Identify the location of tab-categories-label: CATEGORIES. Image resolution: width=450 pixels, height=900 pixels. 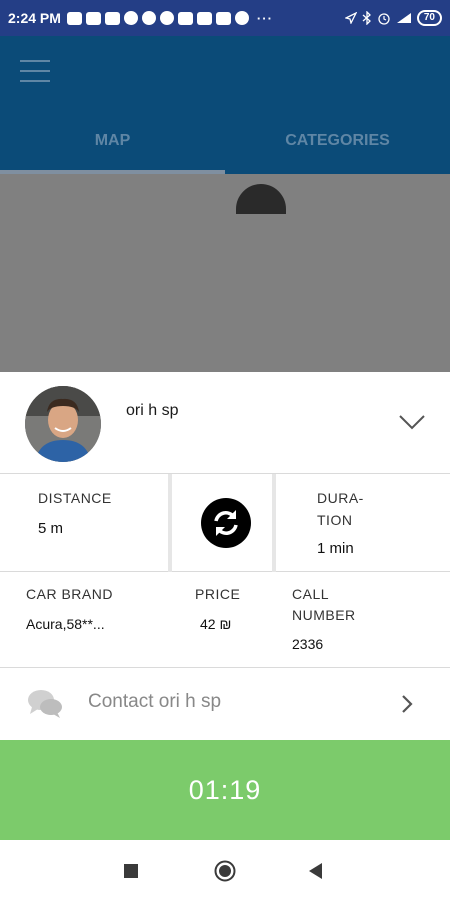
(337, 140).